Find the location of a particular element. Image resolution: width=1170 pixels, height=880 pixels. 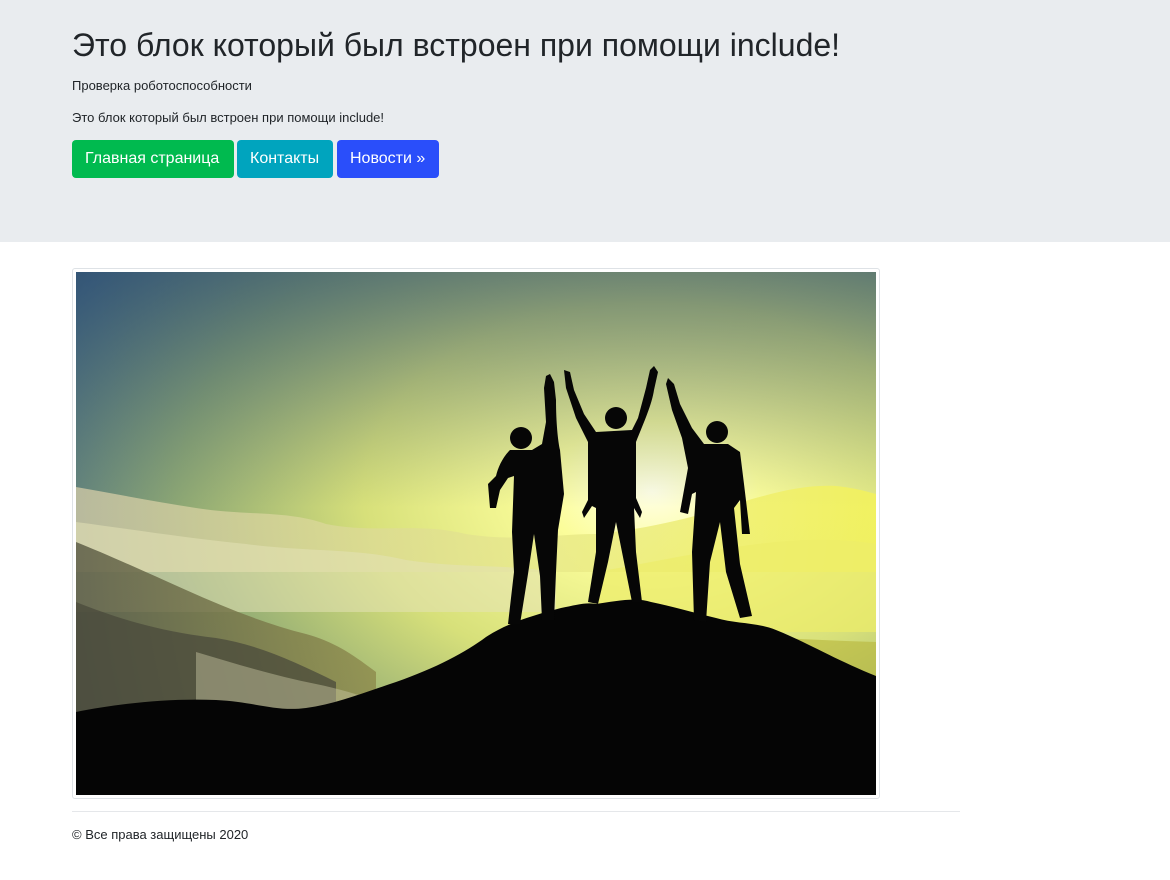

nav-button-group: Главная страница Контакты Новости » is located at coordinates (255, 159).